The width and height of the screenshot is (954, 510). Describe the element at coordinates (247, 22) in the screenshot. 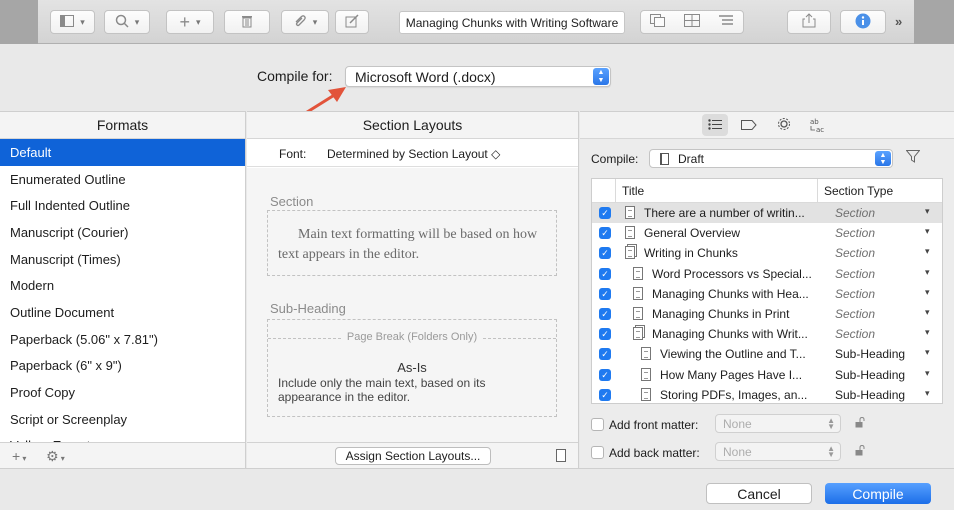

I see `trash-button` at that location.